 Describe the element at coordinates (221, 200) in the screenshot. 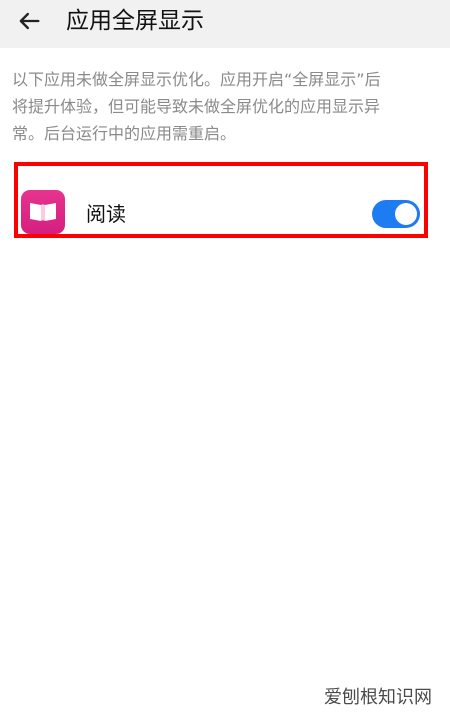

I see `app-list-item-reading: 阅读` at that location.